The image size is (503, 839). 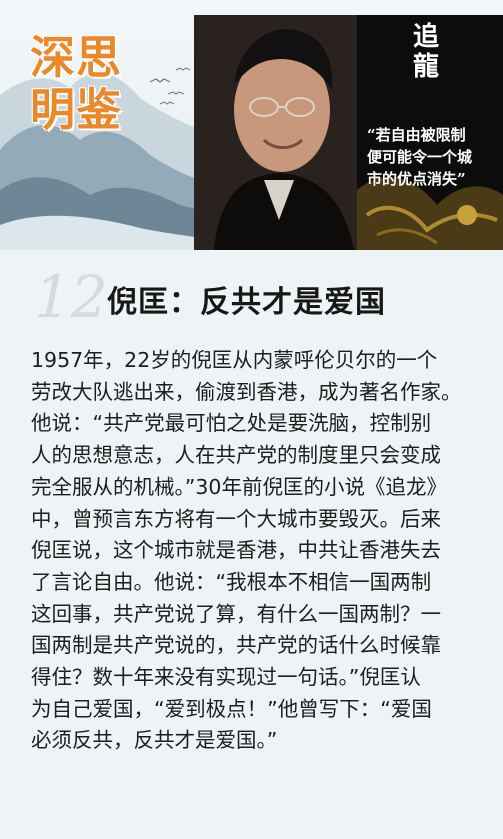 What do you see at coordinates (231, 581) in the screenshot?
I see `body-line: 了言论自由。他说：“我根本不相信一国两制` at bounding box center [231, 581].